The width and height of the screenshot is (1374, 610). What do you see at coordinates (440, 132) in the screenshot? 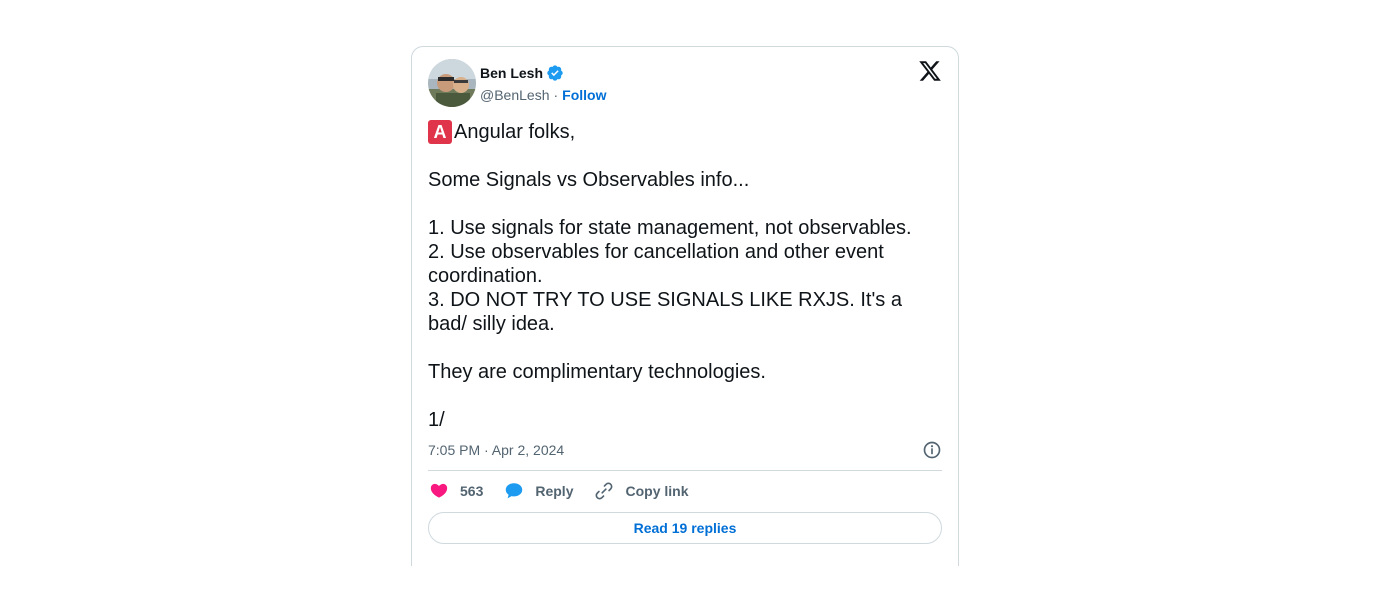
I see `angular-badge-icon: A` at bounding box center [440, 132].